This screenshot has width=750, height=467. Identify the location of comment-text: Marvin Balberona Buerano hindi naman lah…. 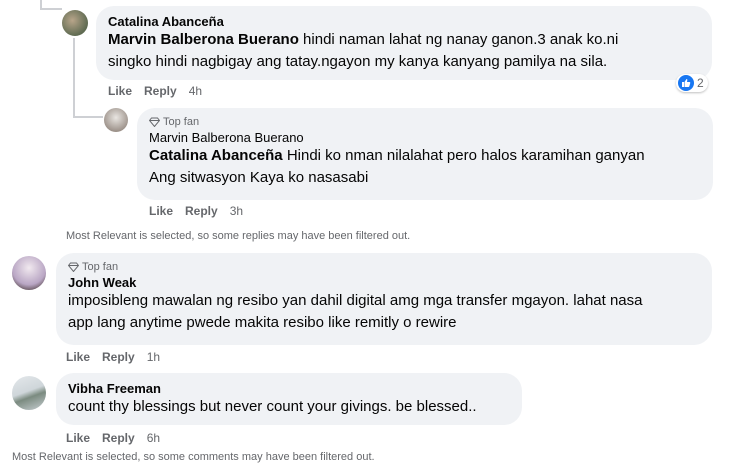
(363, 39).